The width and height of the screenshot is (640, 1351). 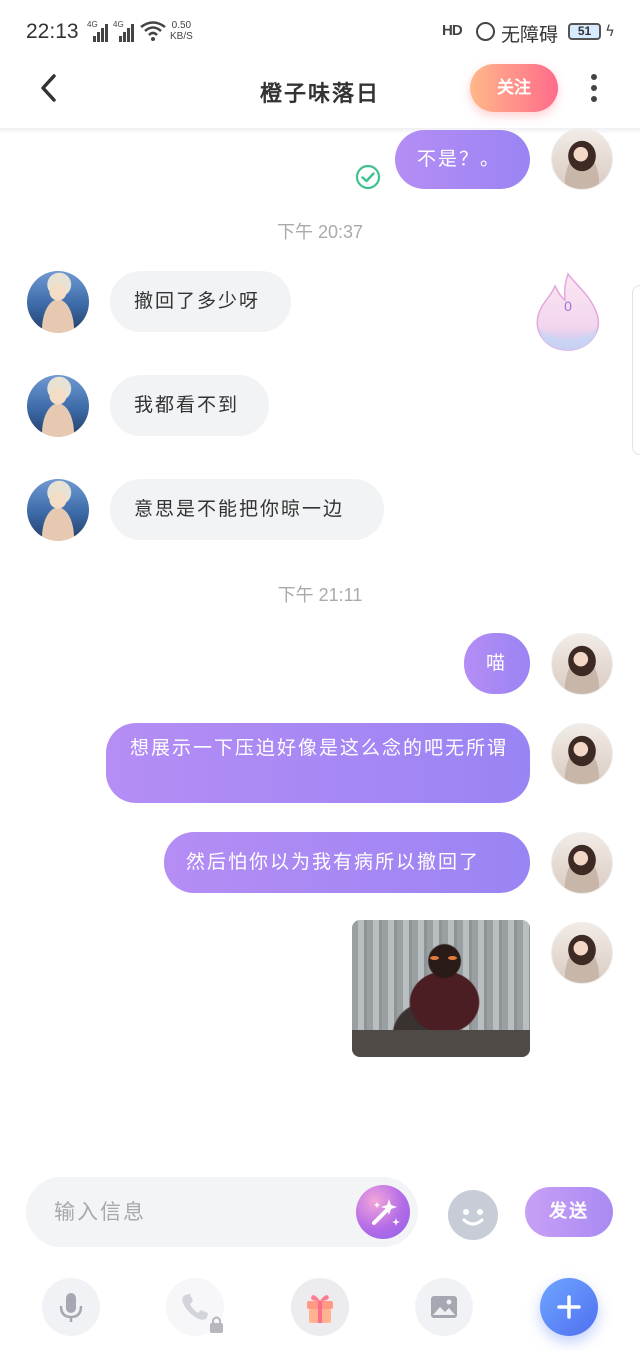 I want to click on gift-button, so click(x=320, y=1307).